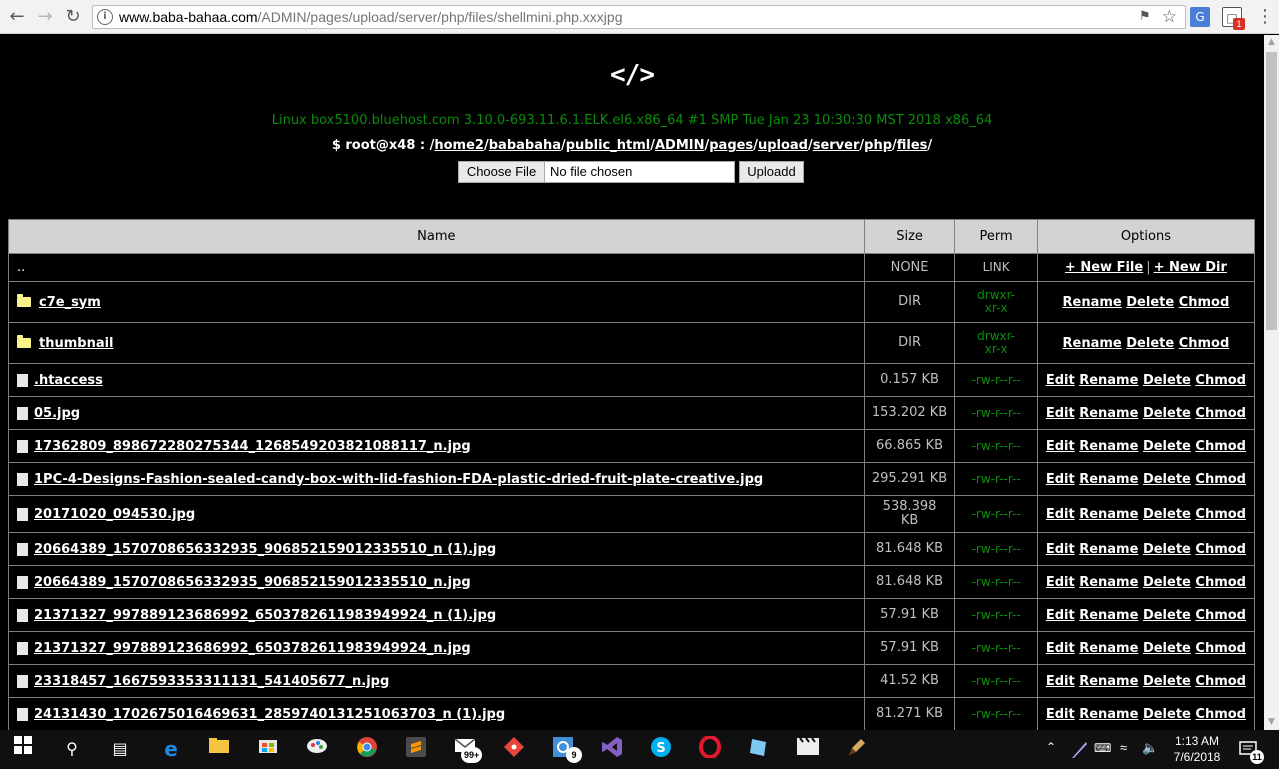  I want to click on blocked-icon: ⚑, so click(1147, 17).